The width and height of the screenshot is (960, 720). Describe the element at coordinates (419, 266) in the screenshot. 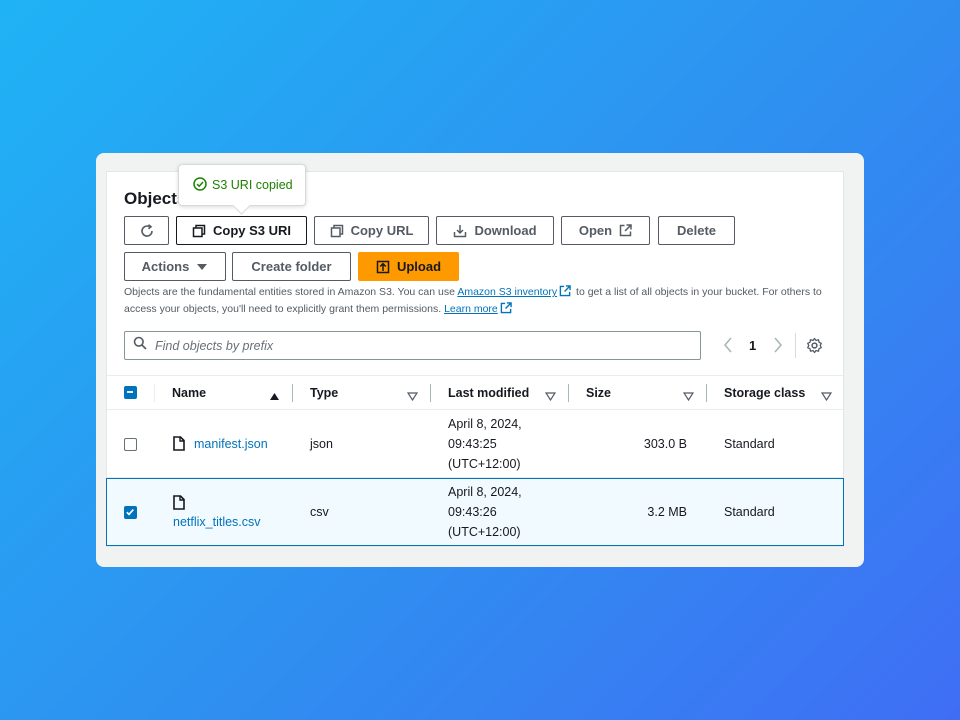

I see `upload-label: Upload` at that location.